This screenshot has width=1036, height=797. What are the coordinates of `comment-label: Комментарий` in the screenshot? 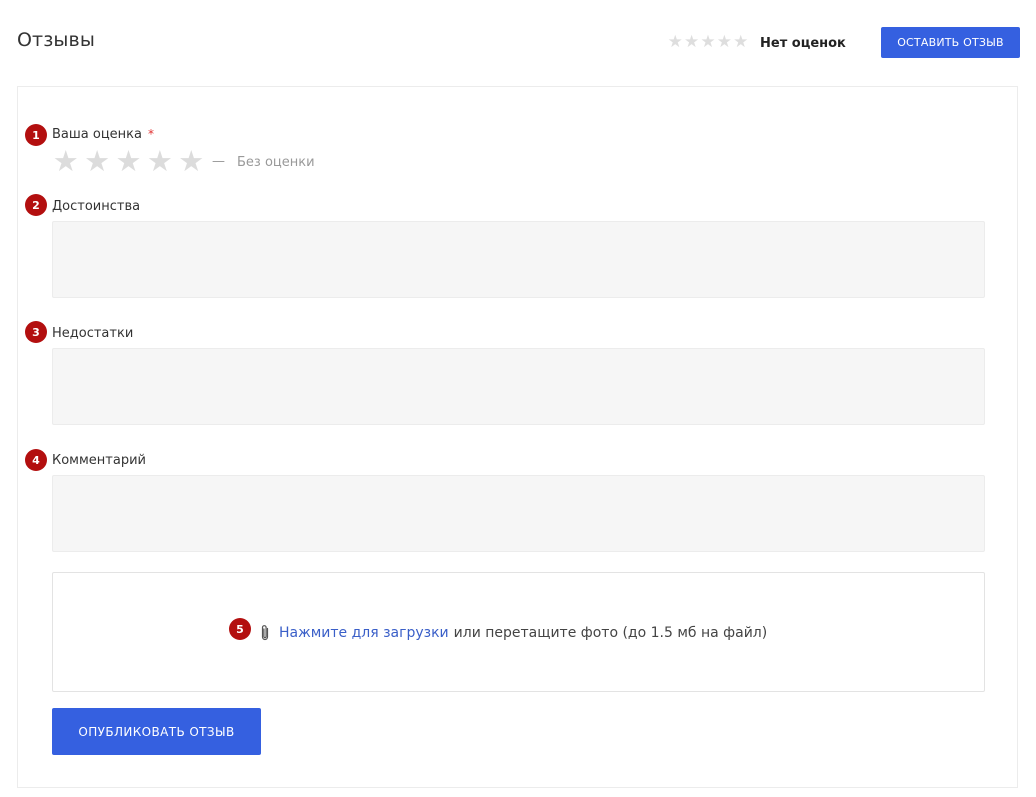 It's located at (99, 460).